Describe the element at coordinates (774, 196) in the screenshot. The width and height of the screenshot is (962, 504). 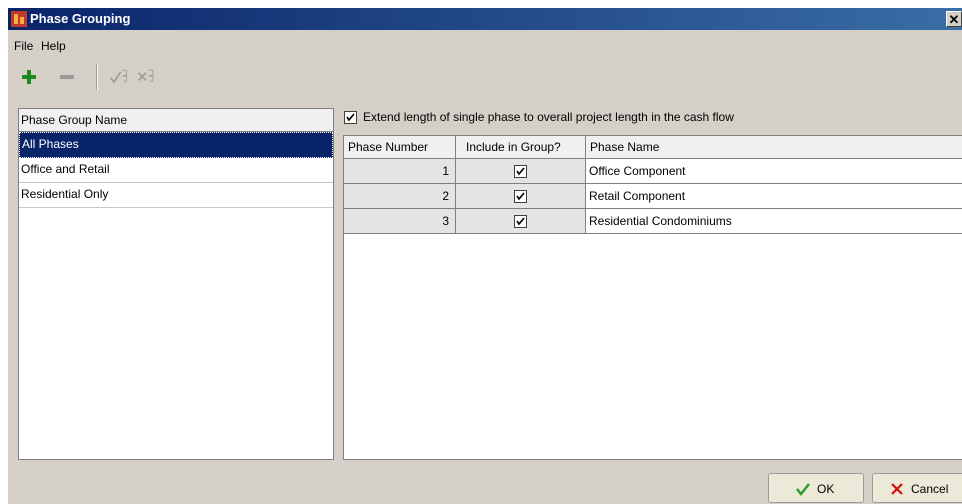
I see `phase-name-cell: Retail Component` at that location.